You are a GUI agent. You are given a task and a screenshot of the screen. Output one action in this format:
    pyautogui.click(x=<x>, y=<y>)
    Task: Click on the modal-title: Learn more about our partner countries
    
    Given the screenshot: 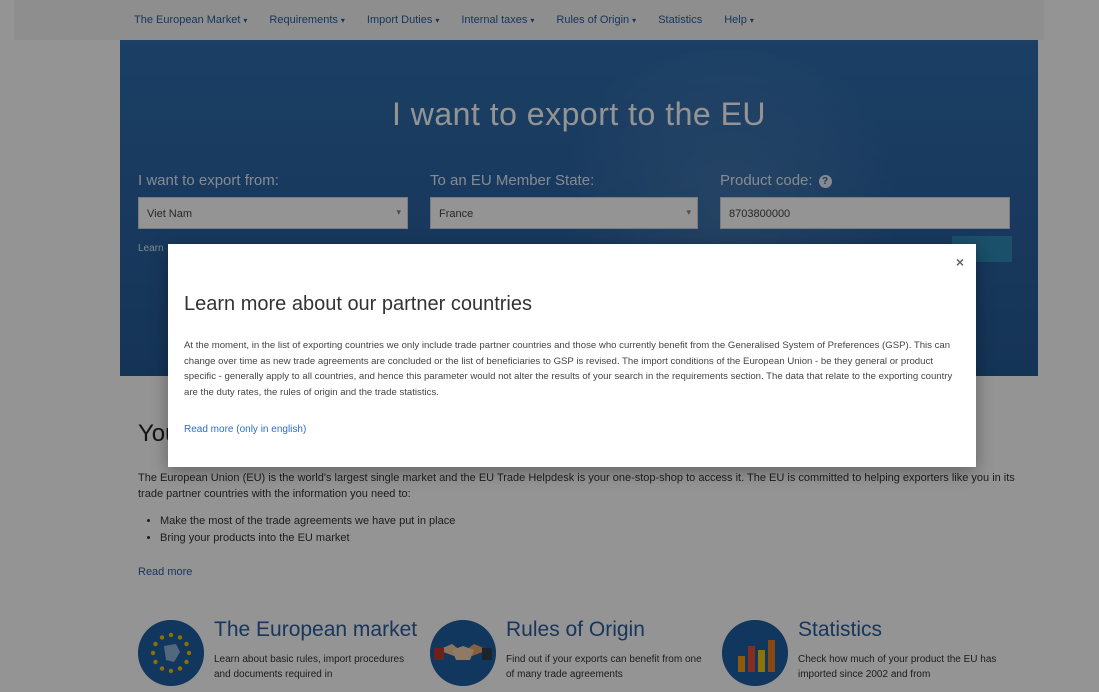 What is the action you would take?
    pyautogui.click(x=358, y=304)
    